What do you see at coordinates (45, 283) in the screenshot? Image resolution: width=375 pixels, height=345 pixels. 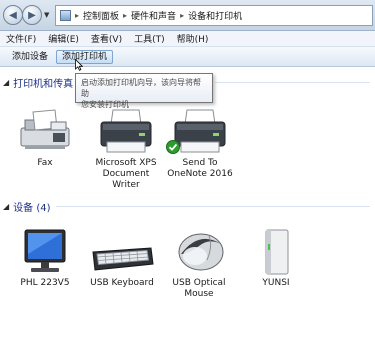 I see `device-label: PHL 223V5` at bounding box center [45, 283].